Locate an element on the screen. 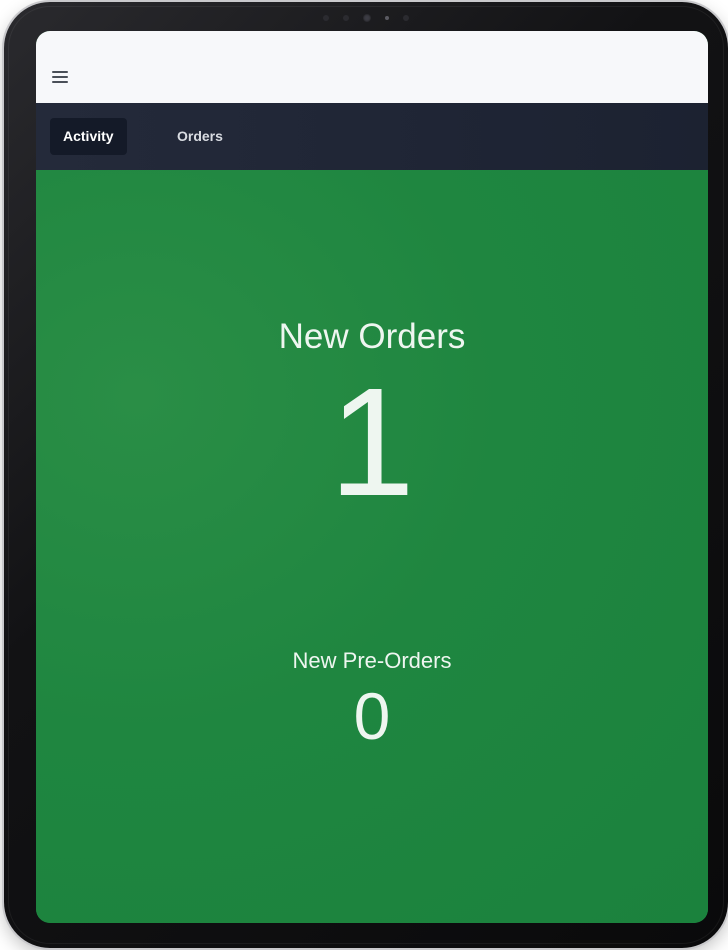 This screenshot has height=950, width=728. tab-orders: Orders is located at coordinates (200, 136).